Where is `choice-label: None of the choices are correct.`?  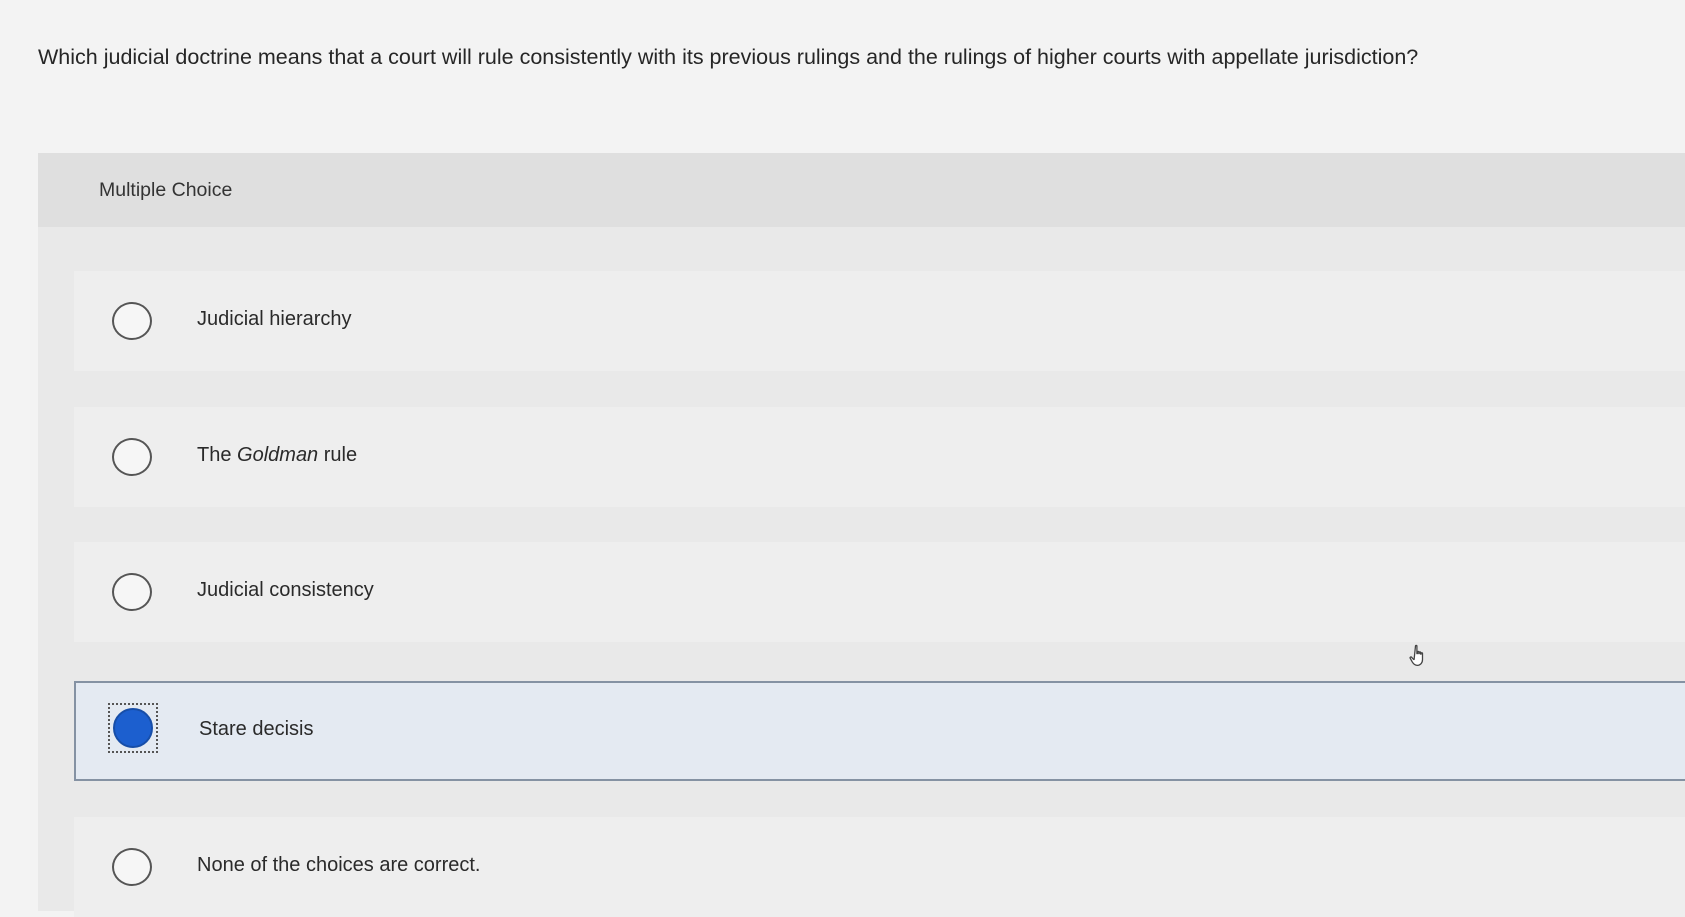
choice-label: None of the choices are correct. is located at coordinates (339, 865).